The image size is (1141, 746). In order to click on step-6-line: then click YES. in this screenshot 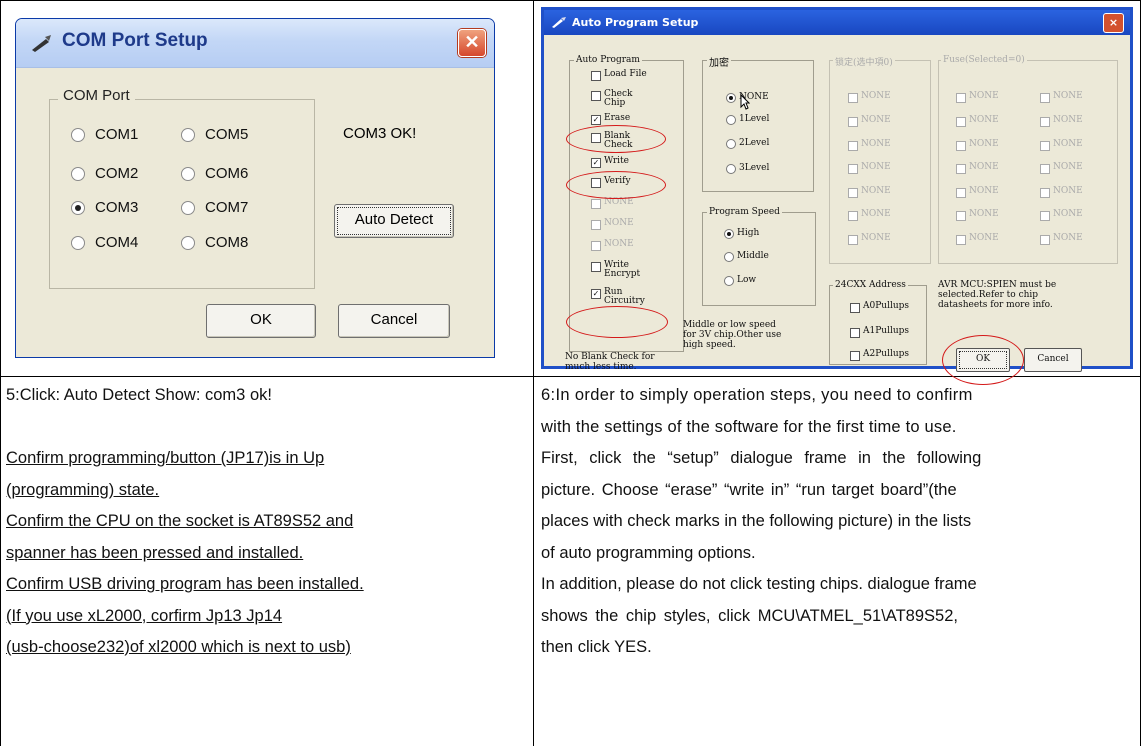, I will do `click(596, 647)`.